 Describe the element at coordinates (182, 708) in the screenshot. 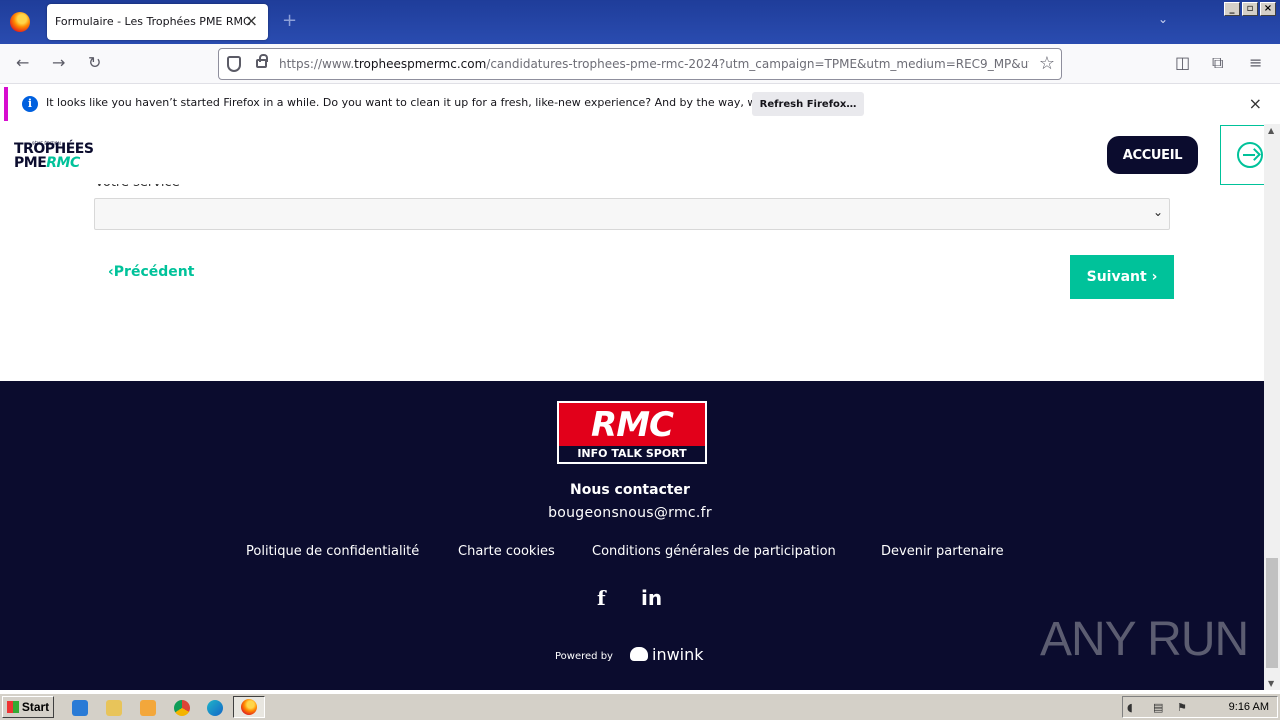

I see `chrome-icon` at that location.